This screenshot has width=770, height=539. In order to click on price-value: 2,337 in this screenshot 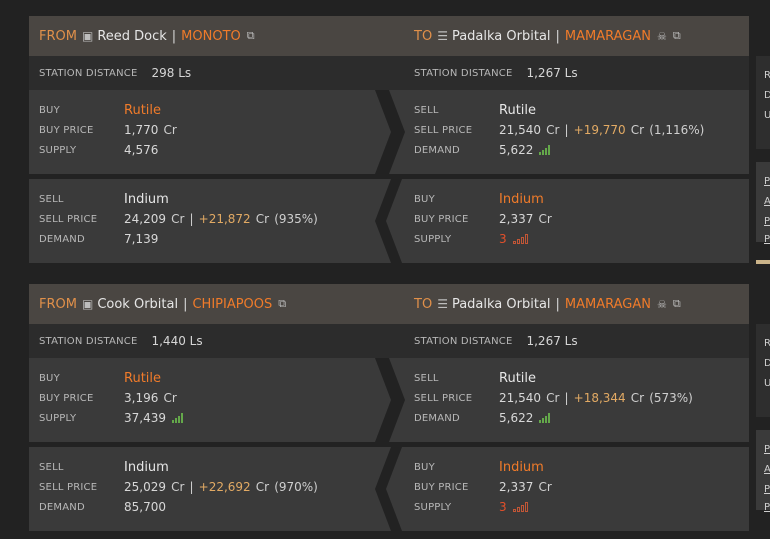, I will do `click(516, 487)`.